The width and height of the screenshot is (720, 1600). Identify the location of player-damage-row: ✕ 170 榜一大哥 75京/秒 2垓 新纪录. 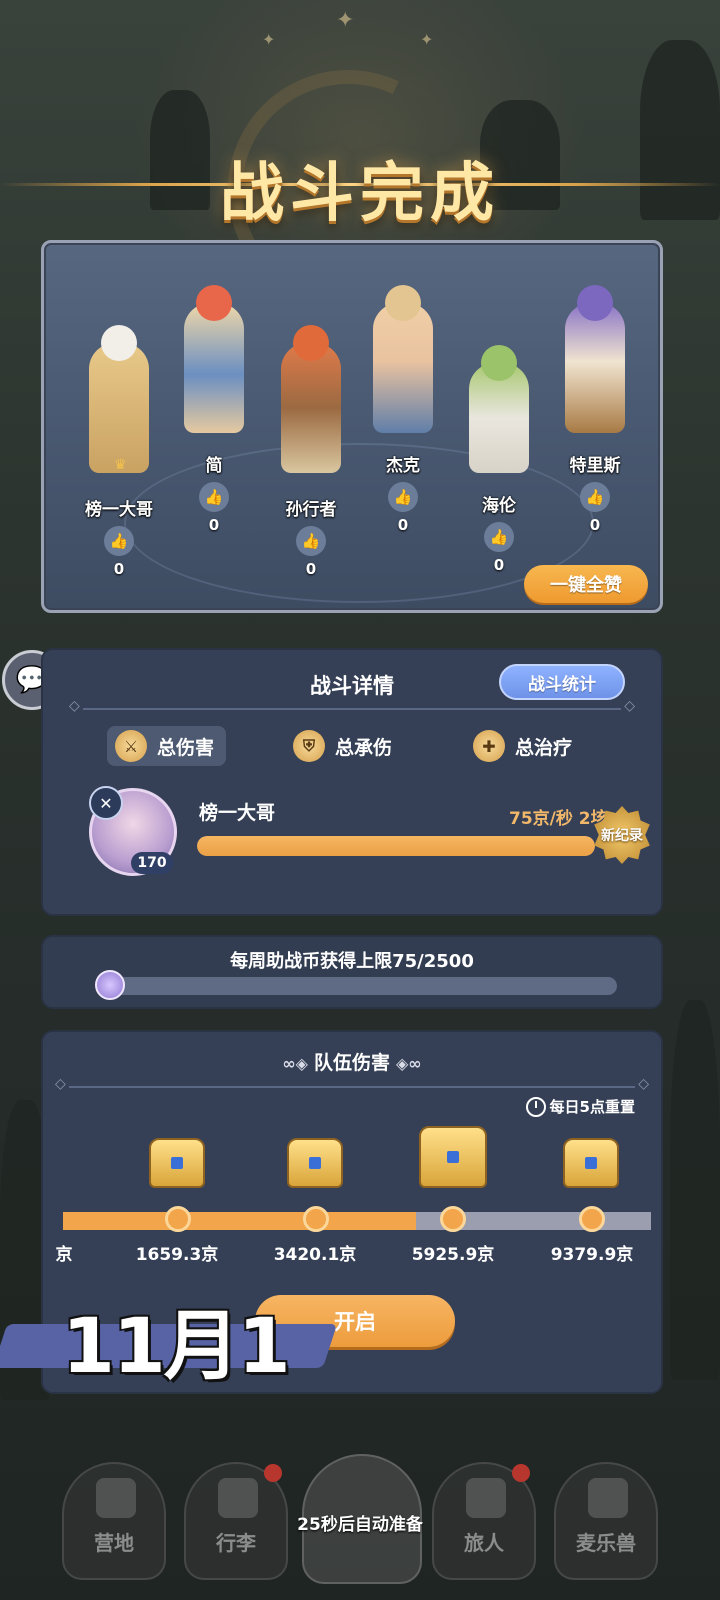
(369, 835).